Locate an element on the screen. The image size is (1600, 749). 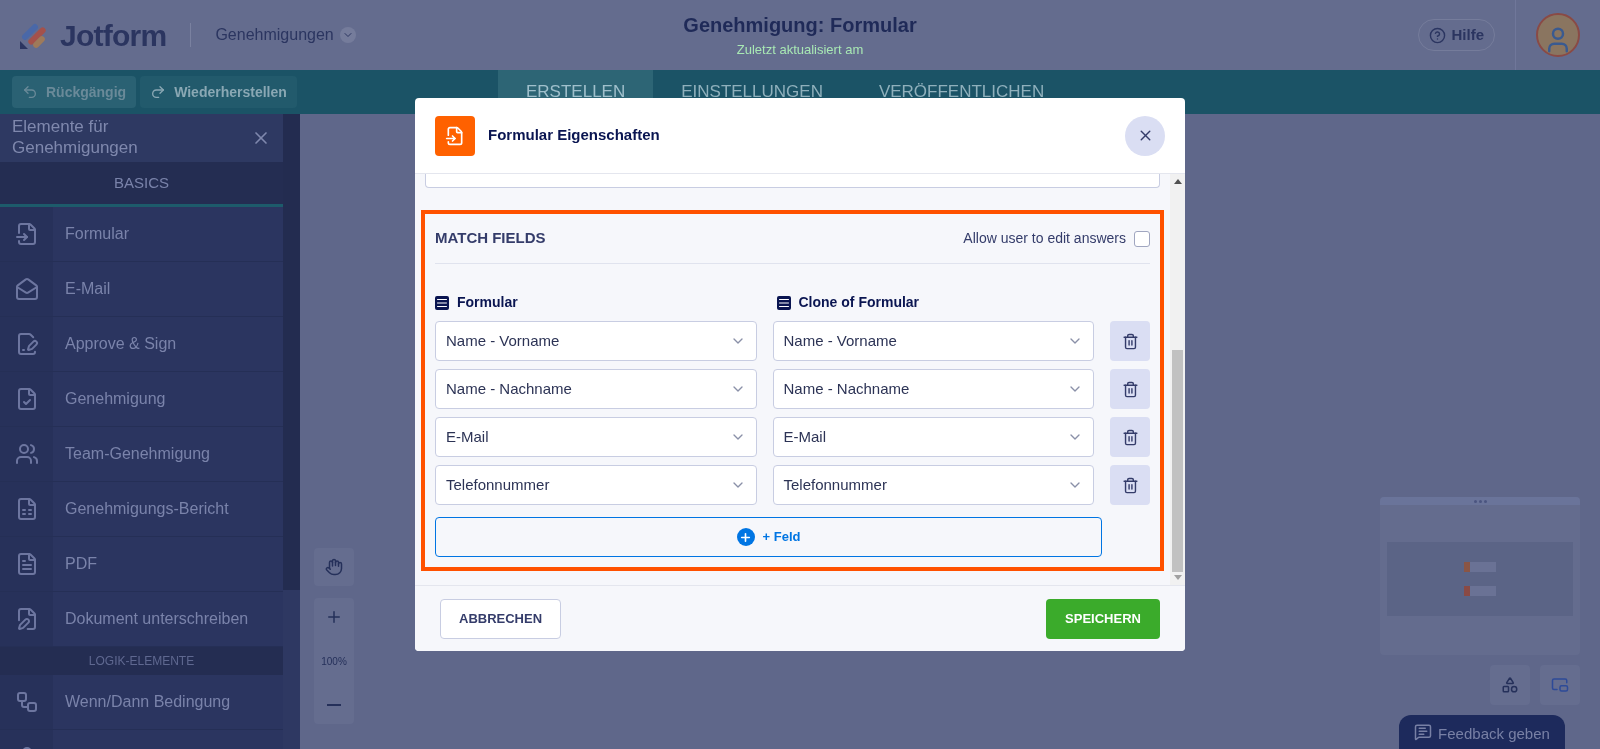
cancel-button: ABBRECHEN is located at coordinates (501, 618).